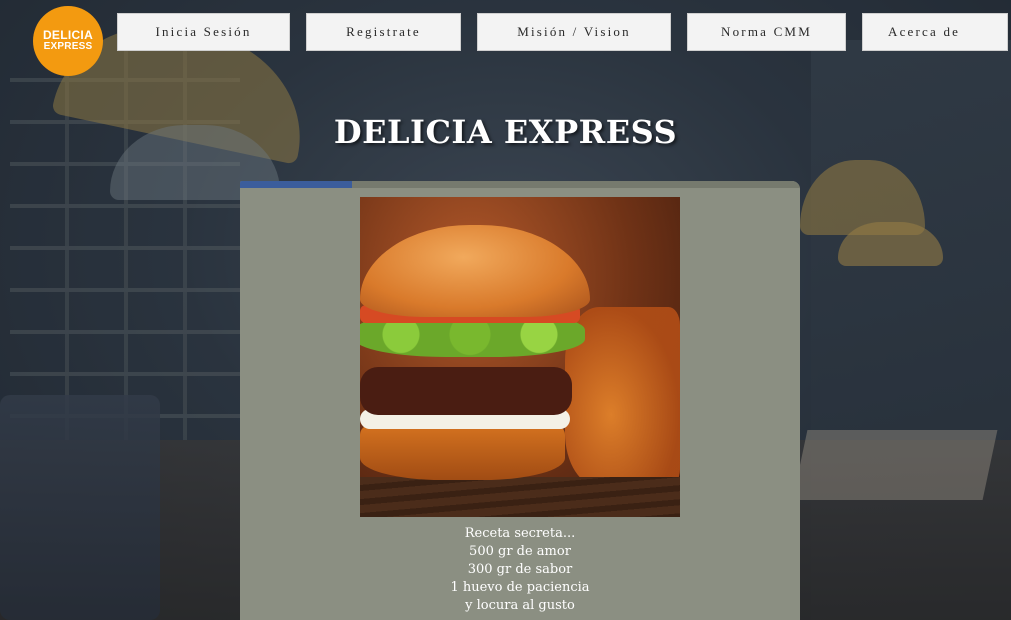 This screenshot has height=620, width=1011. What do you see at coordinates (505, 132) in the screenshot?
I see `page-title: DELICIA EXPRESS` at bounding box center [505, 132].